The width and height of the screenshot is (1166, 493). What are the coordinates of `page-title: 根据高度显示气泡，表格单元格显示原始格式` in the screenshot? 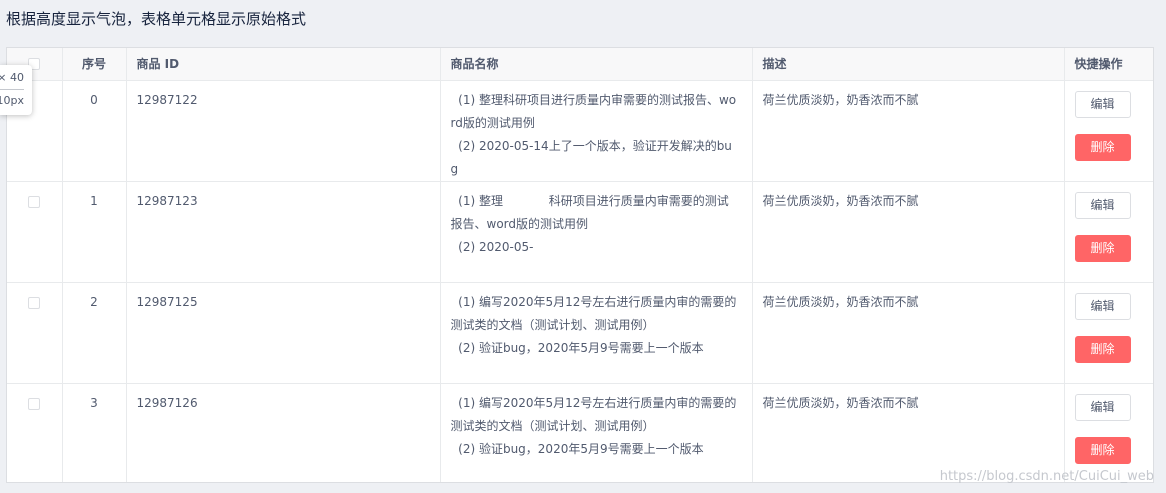 It's located at (156, 19).